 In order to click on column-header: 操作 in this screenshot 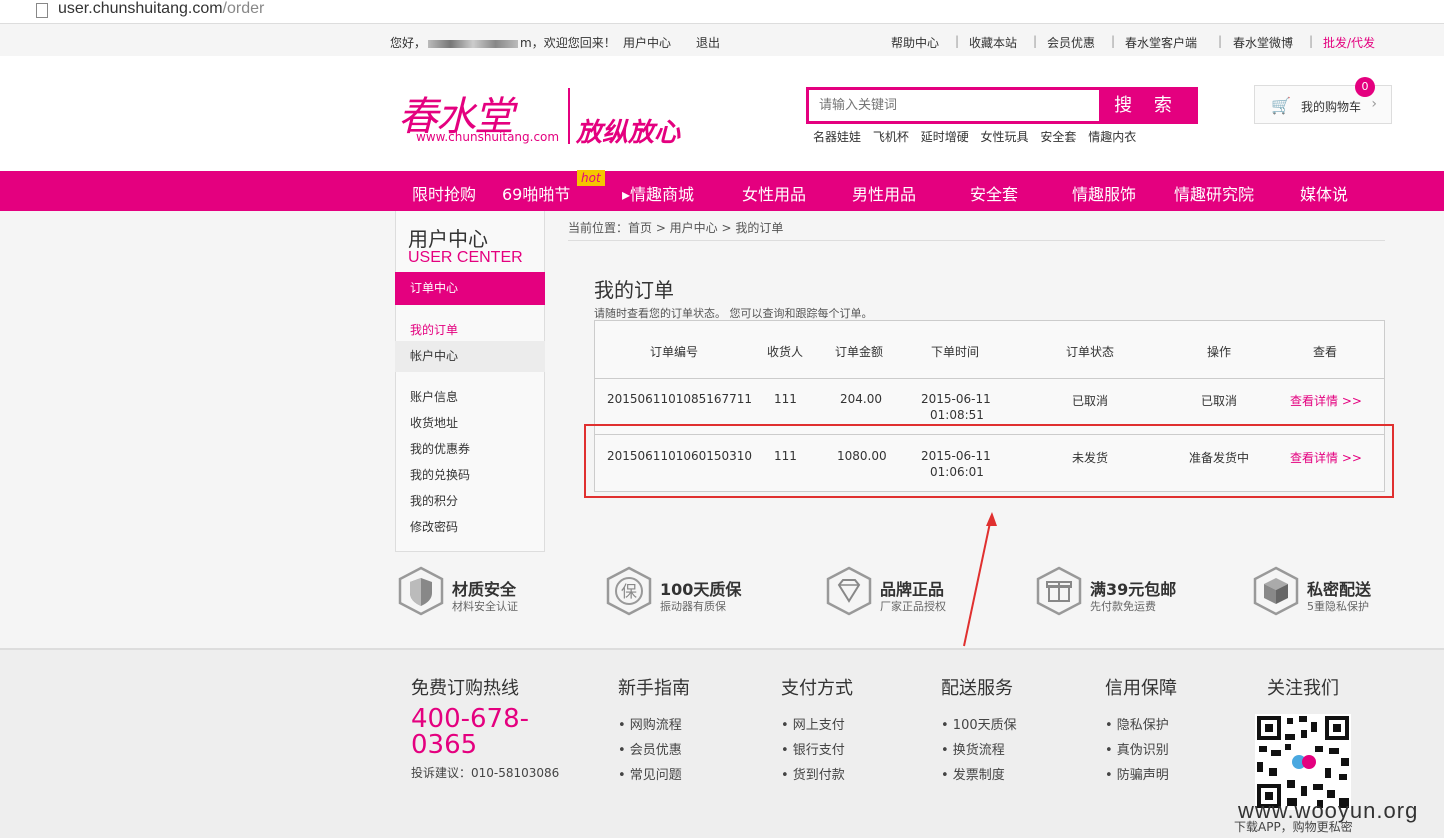, I will do `click(1219, 352)`.